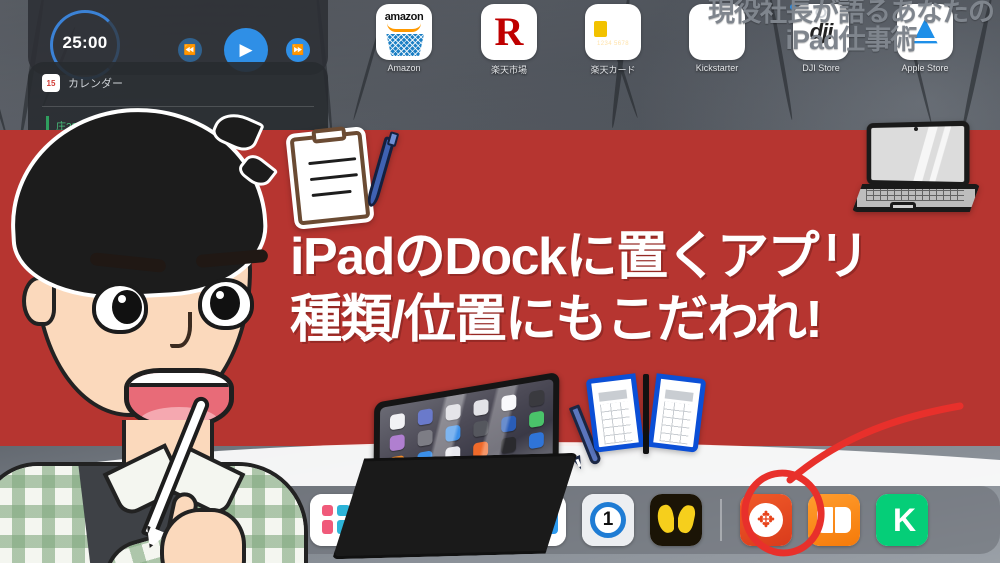 The width and height of the screenshot is (1000, 563). I want to click on top-app-label: Amazon, so click(404, 68).